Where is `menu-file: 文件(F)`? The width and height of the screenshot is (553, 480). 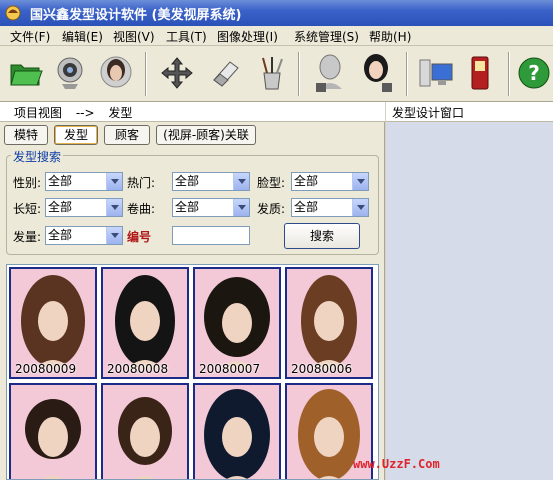 menu-file: 文件(F) is located at coordinates (30, 36).